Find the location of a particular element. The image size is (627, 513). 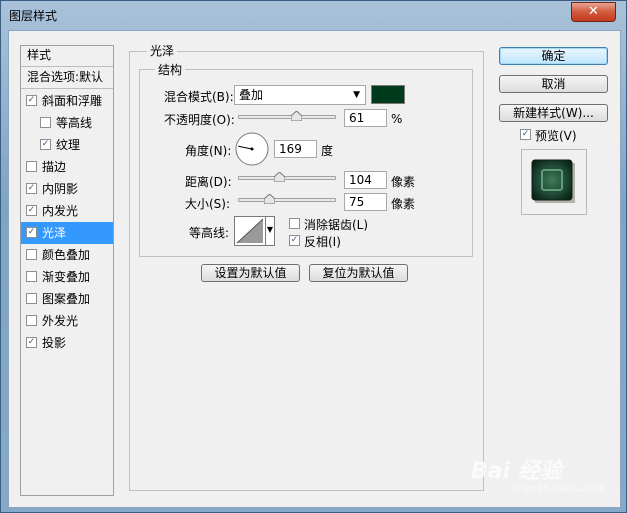

blending-options-item: 混合选项:默认 is located at coordinates (67, 78).